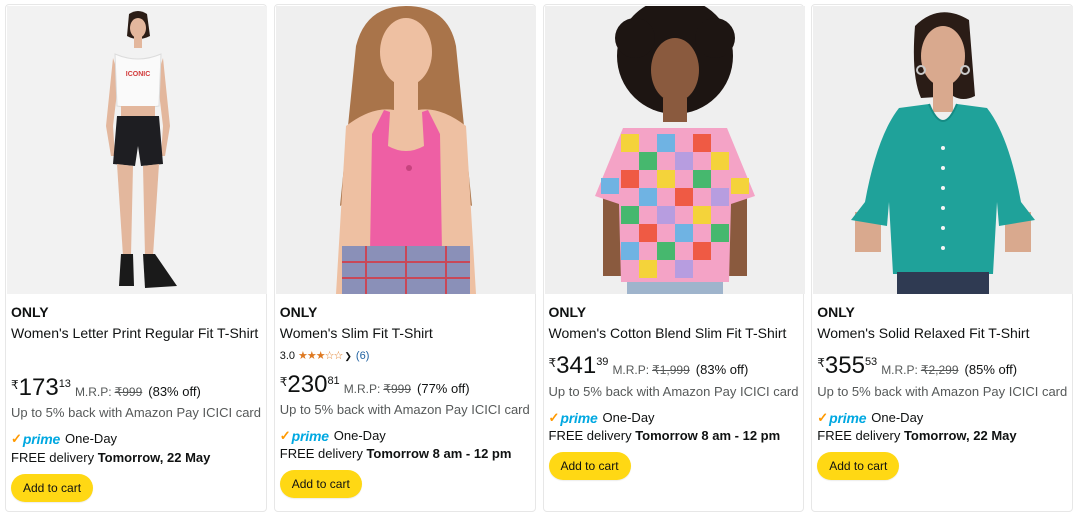 This screenshot has height=514, width=1078. I want to click on product-image: ICONIC, so click(137, 150).